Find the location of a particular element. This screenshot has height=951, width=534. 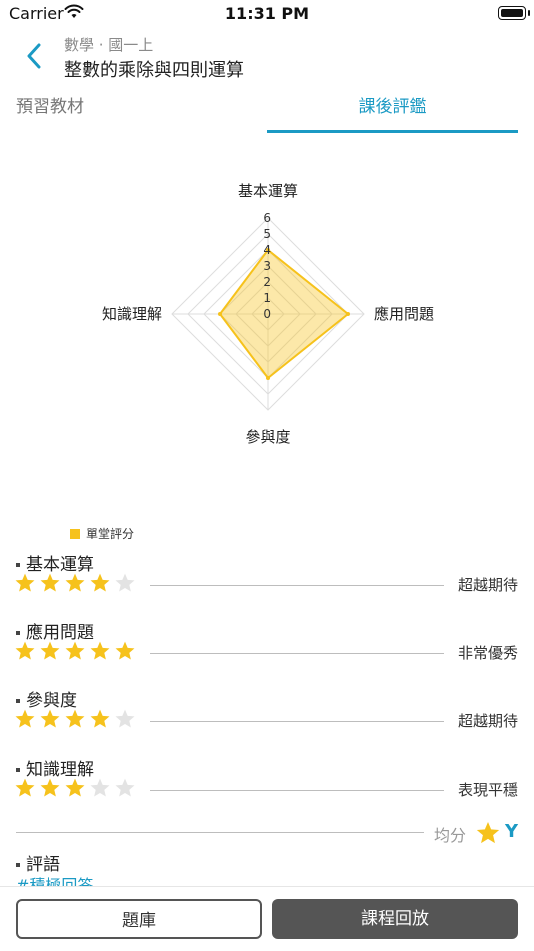

radar-axis-label: 參與度 is located at coordinates (267, 437).